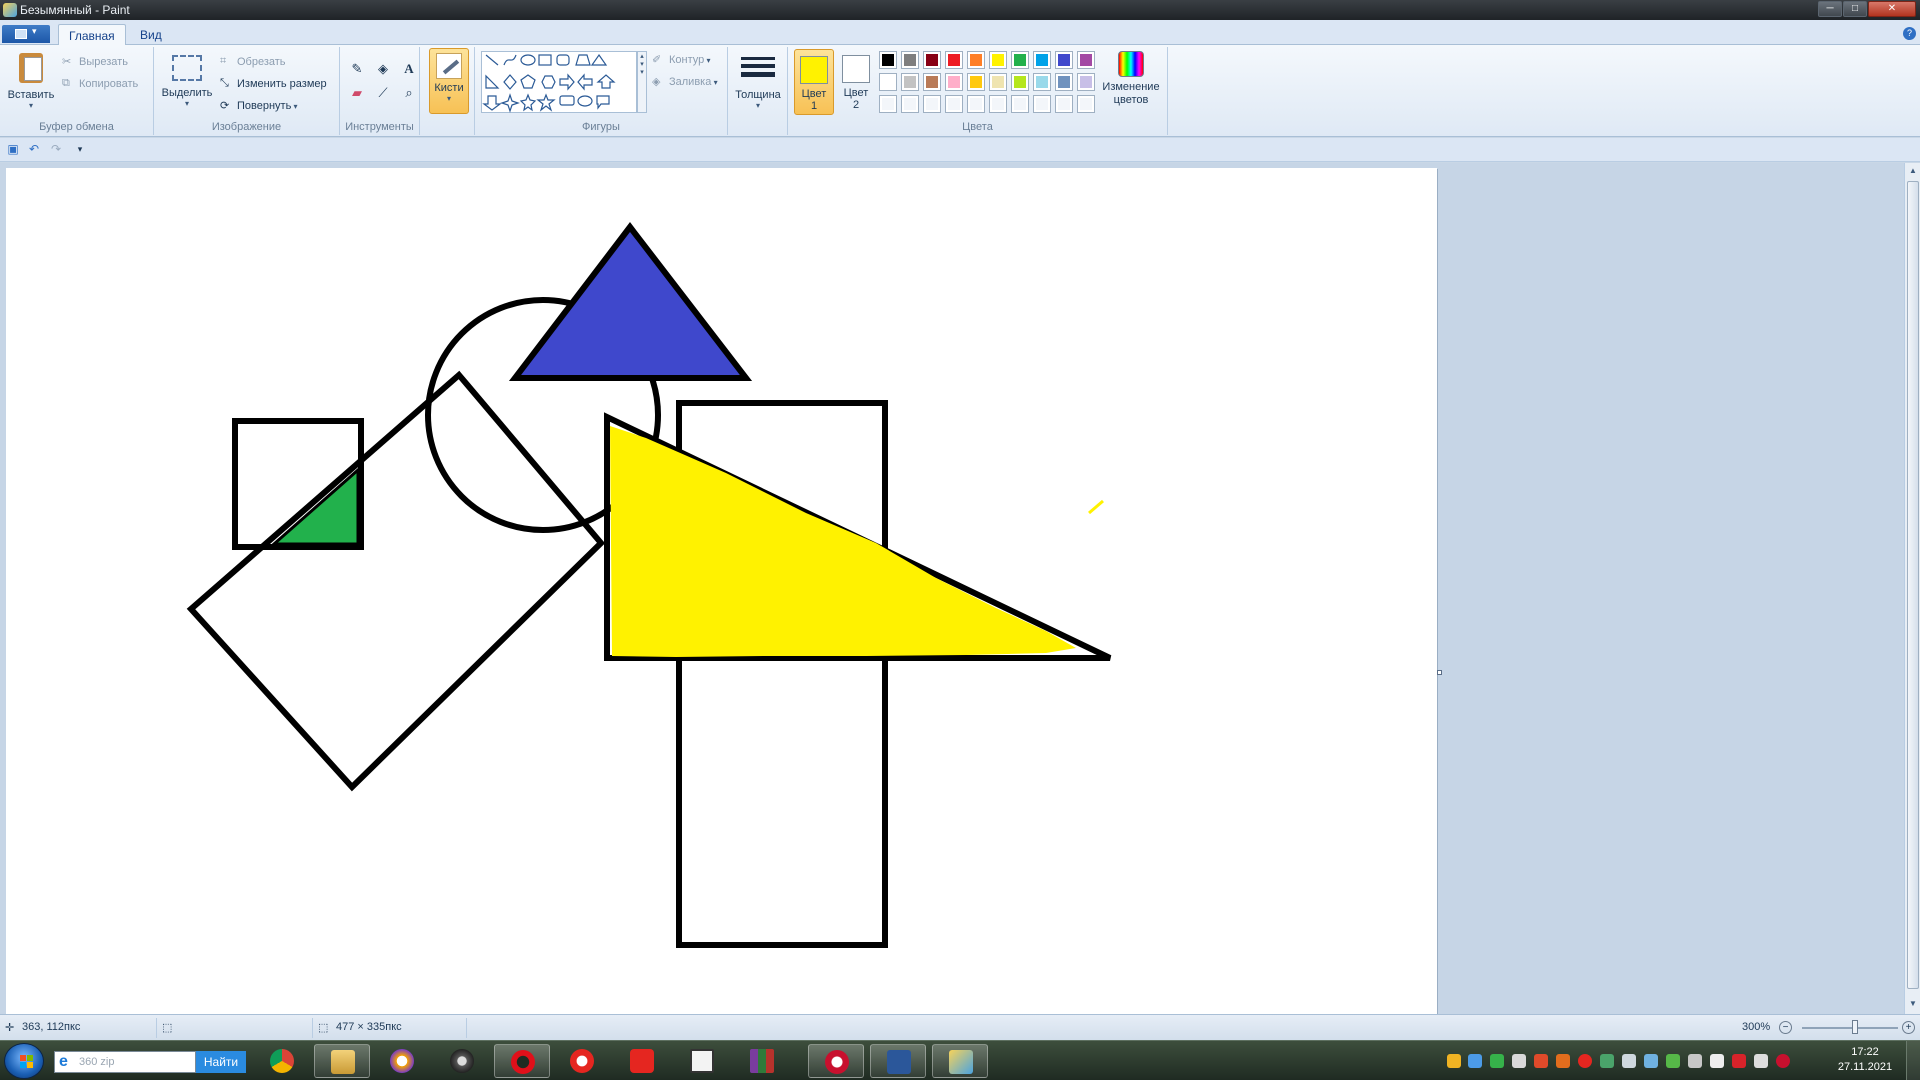 The height and width of the screenshot is (1080, 1920). What do you see at coordinates (758, 80) in the screenshot?
I see `size-button: Толщина ▾` at bounding box center [758, 80].